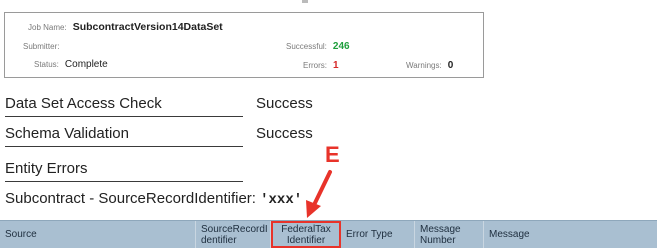 The width and height of the screenshot is (657, 248). I want to click on column-header-source: Source, so click(98, 234).